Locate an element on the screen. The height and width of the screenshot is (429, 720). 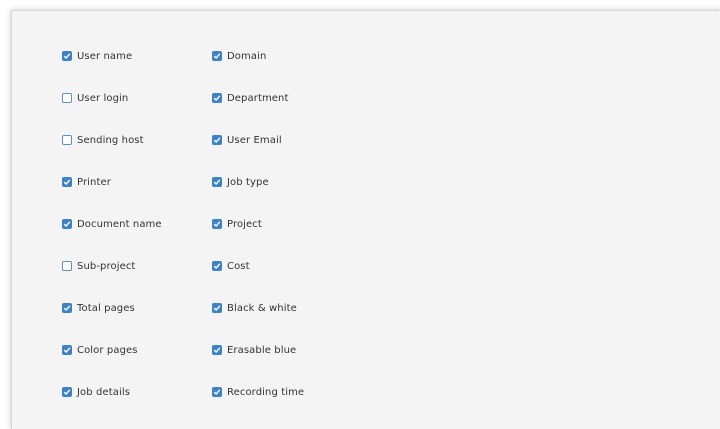
option-label: User name is located at coordinates (105, 56).